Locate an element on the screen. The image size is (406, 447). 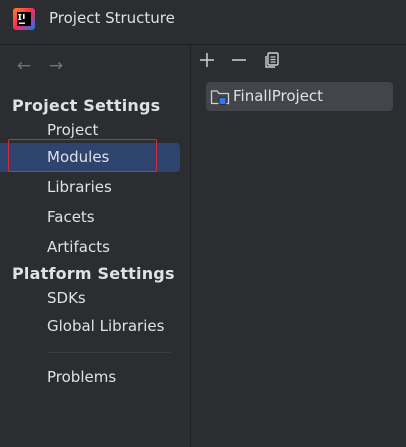
copy-icon is located at coordinates (272, 60).